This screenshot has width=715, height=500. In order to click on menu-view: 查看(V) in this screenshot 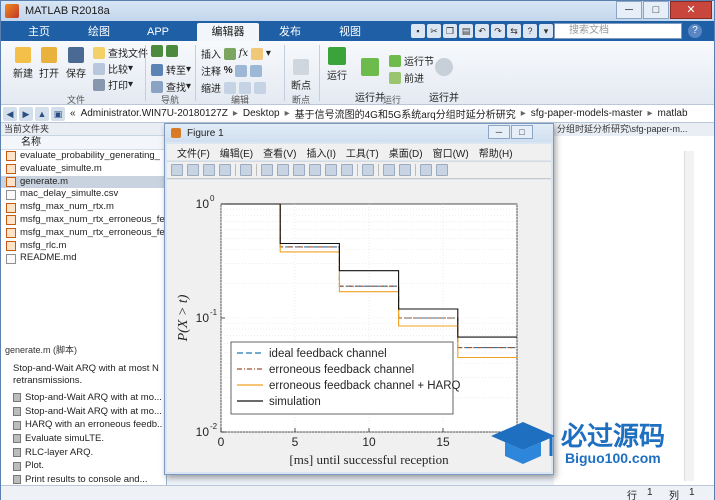, I will do `click(279, 152)`.